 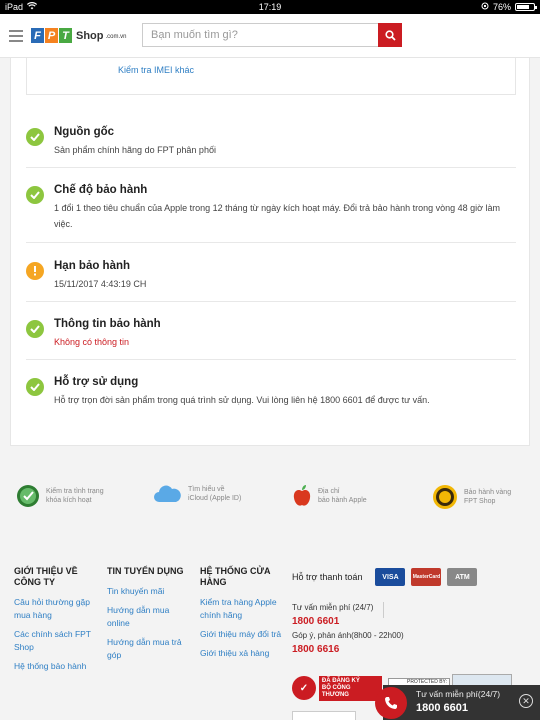 What do you see at coordinates (96, 382) in the screenshot?
I see `info-title: Hỗ trợ sử dụng` at bounding box center [96, 382].